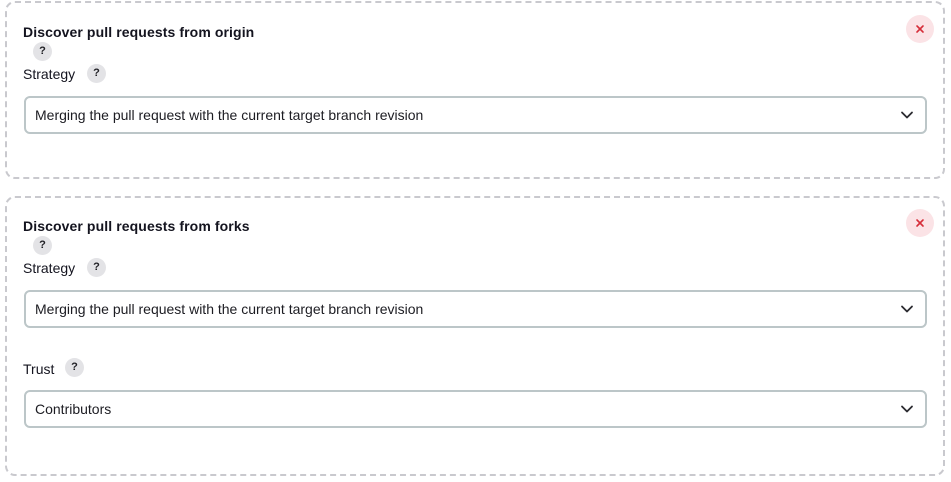 This screenshot has width=951, height=482. What do you see at coordinates (475, 409) in the screenshot?
I see `trust-select: Contributors` at bounding box center [475, 409].